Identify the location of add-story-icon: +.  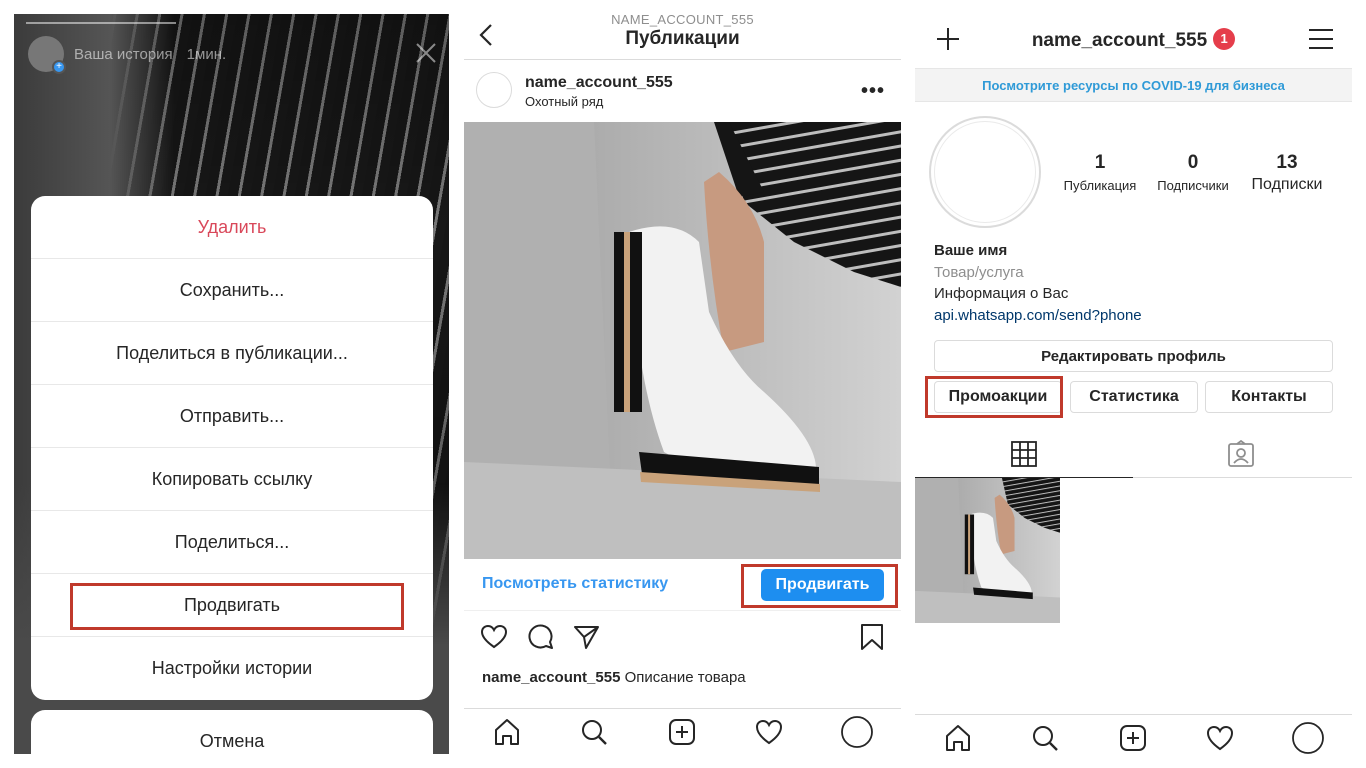
(59, 67).